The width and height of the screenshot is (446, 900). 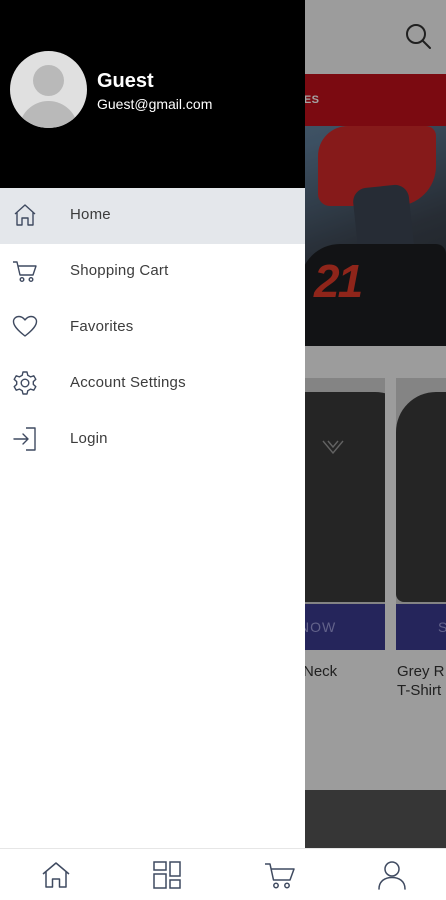 I want to click on menu-item-label: Login, so click(x=89, y=438).